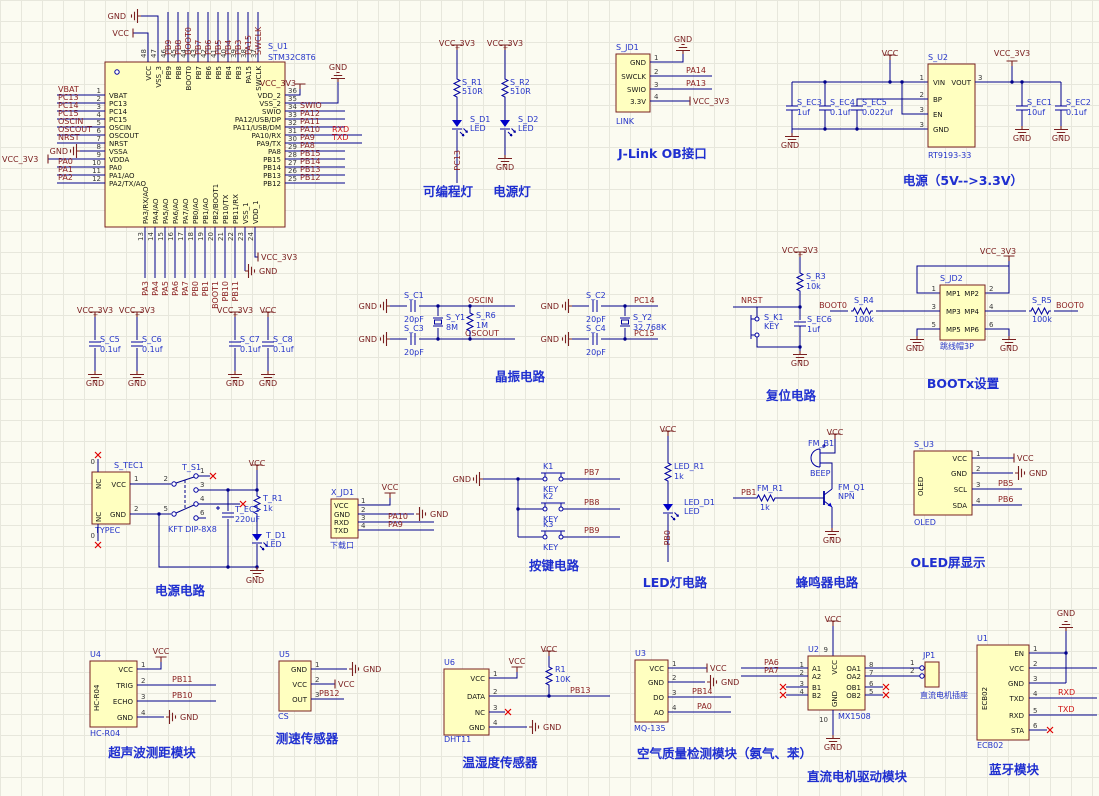 The width and height of the screenshot is (1099, 796). Describe the element at coordinates (982, 638) in the screenshot. I see `component-ref: U1` at that location.